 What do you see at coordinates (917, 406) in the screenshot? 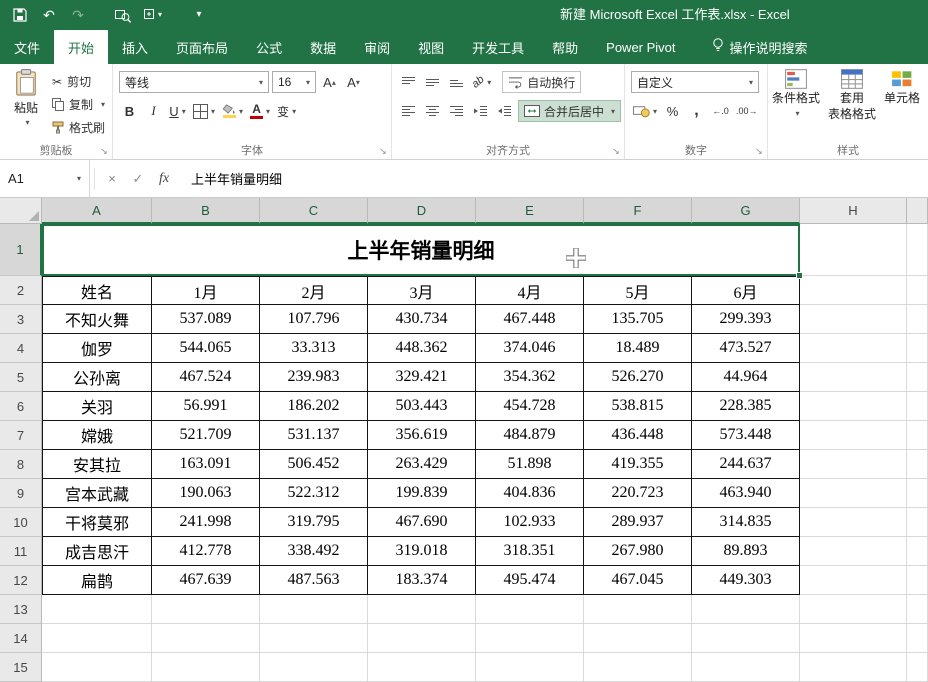
I see `cell-I6` at bounding box center [917, 406].